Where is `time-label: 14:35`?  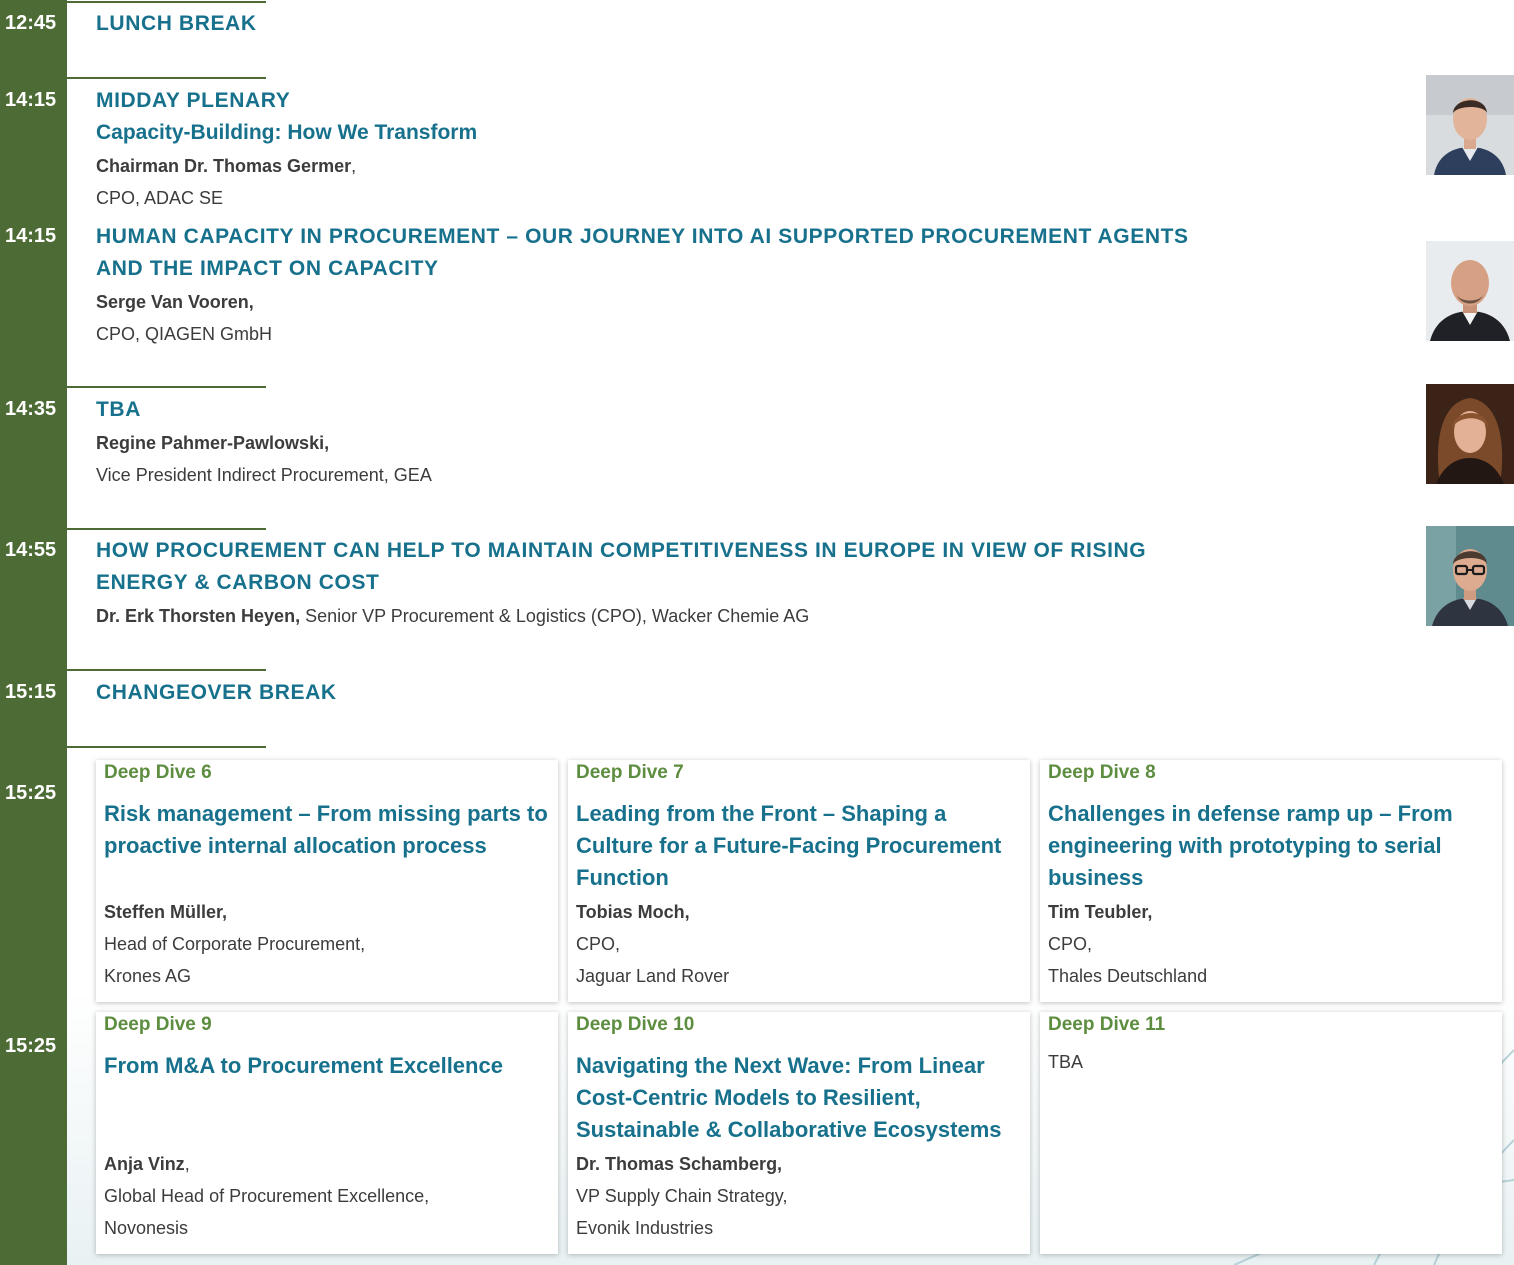 time-label: 14:35 is located at coordinates (31, 409).